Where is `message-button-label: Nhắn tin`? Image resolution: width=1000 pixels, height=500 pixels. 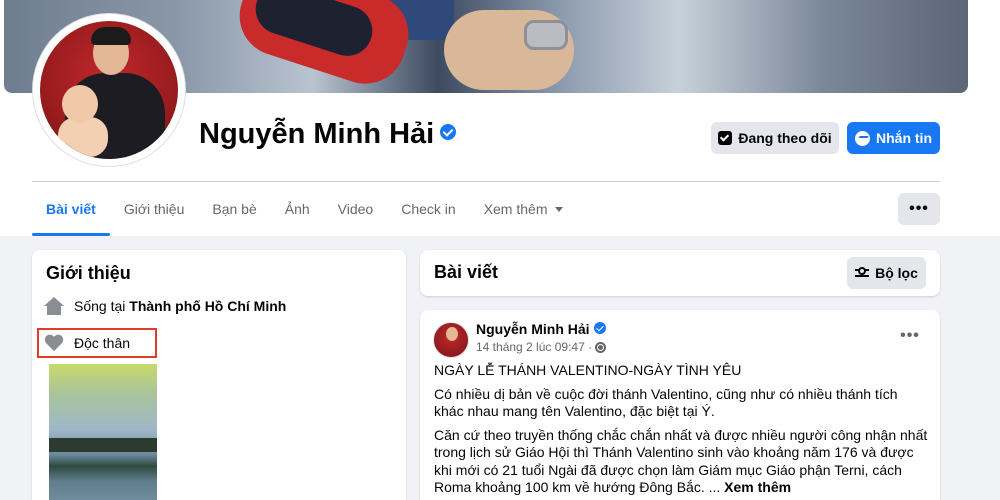 message-button-label: Nhắn tin is located at coordinates (904, 138).